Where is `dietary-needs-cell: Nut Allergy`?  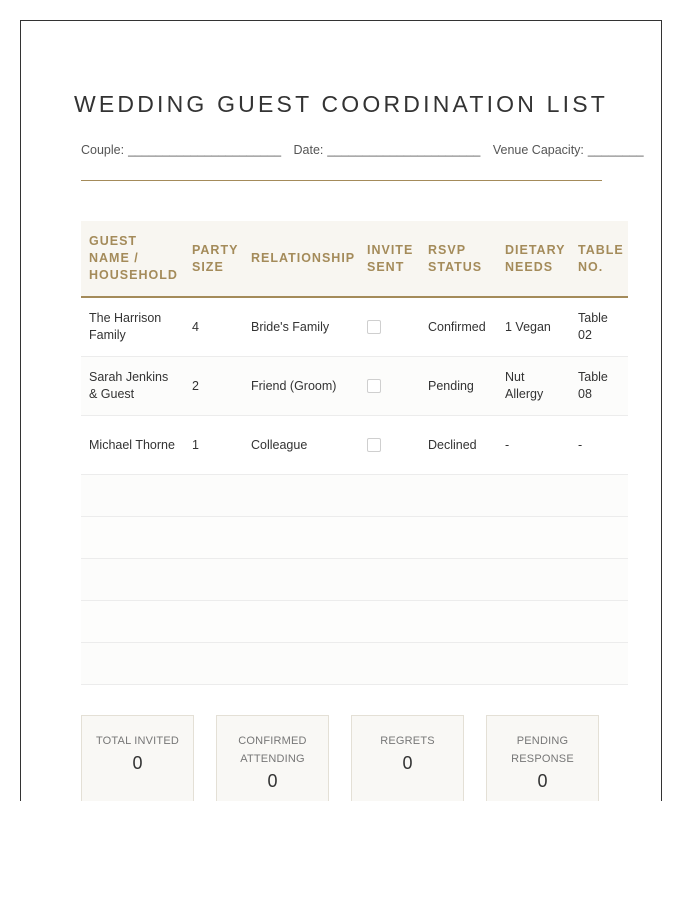 dietary-needs-cell: Nut Allergy is located at coordinates (533, 386).